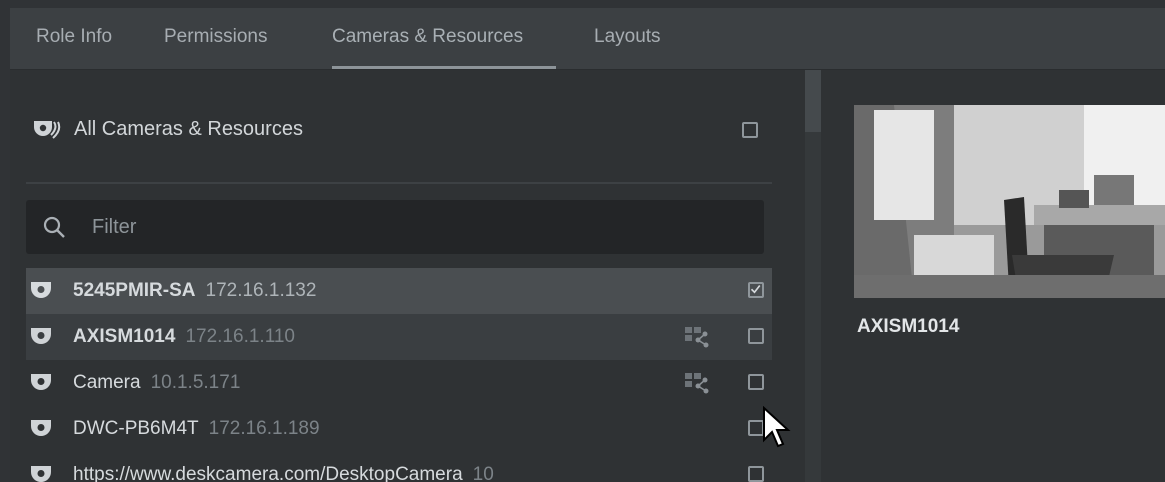 The image size is (1165, 482). Describe the element at coordinates (750, 130) in the screenshot. I see `all-cameras-checkbox` at that location.